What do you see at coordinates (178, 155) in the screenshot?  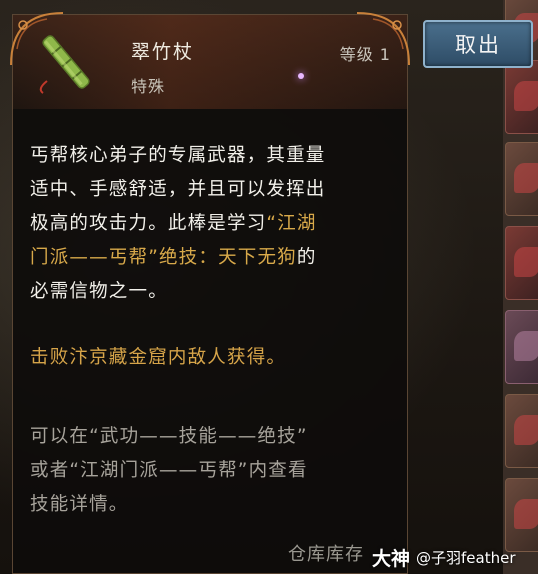 I see `description-line: 丐帮核心弟子的专属武器，其重量` at bounding box center [178, 155].